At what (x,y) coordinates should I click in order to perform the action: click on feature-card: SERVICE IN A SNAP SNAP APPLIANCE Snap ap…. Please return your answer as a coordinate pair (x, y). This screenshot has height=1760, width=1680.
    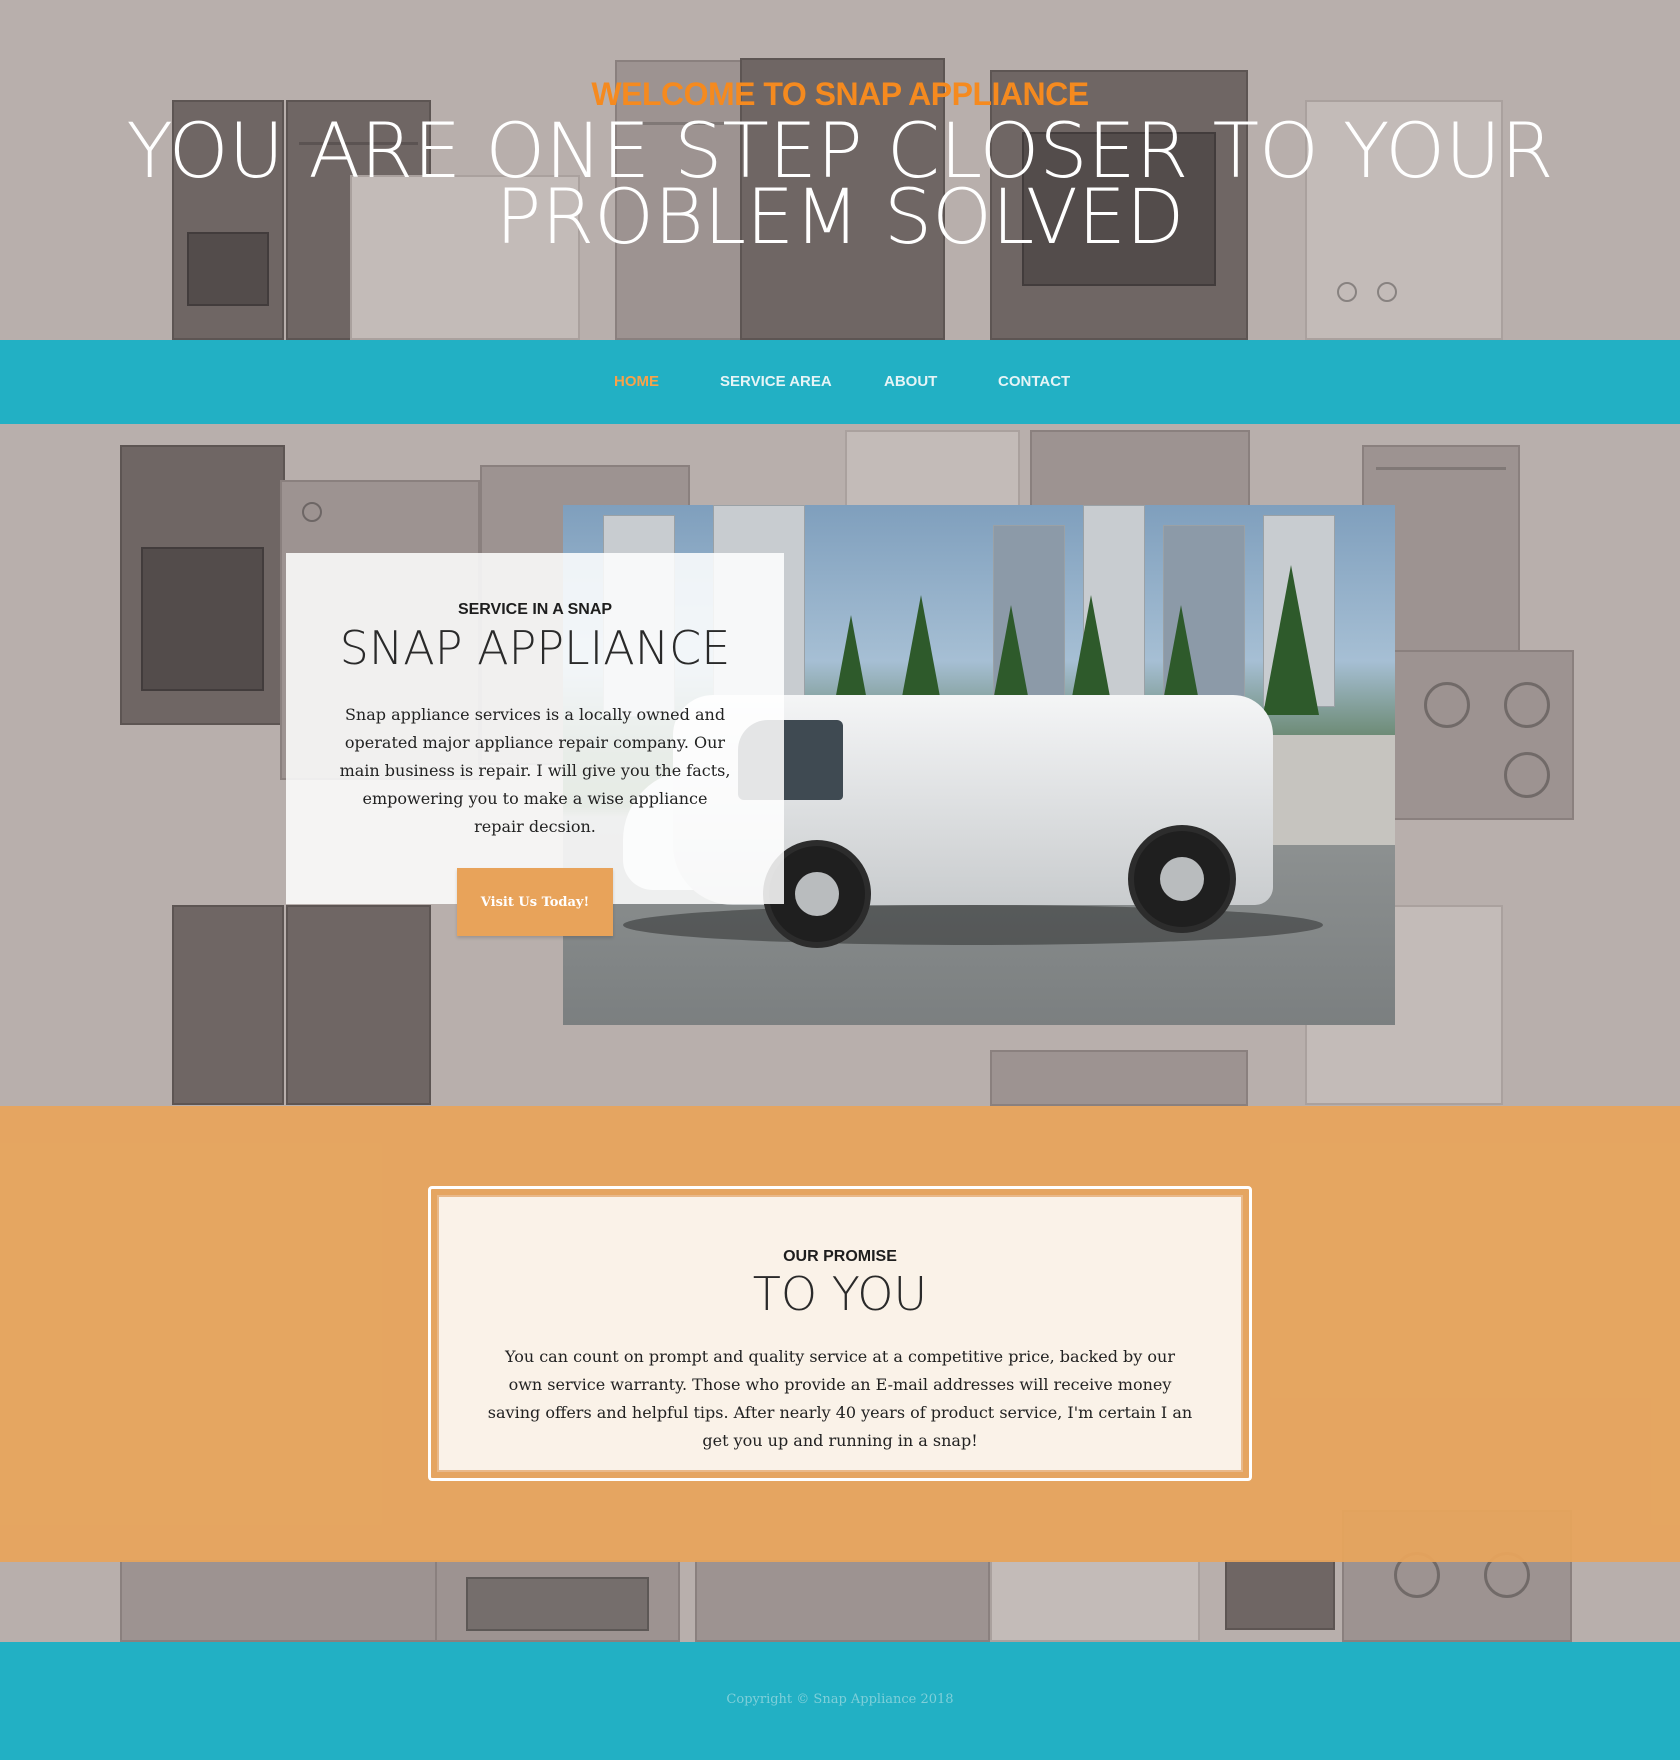
    Looking at the image, I should click on (535, 728).